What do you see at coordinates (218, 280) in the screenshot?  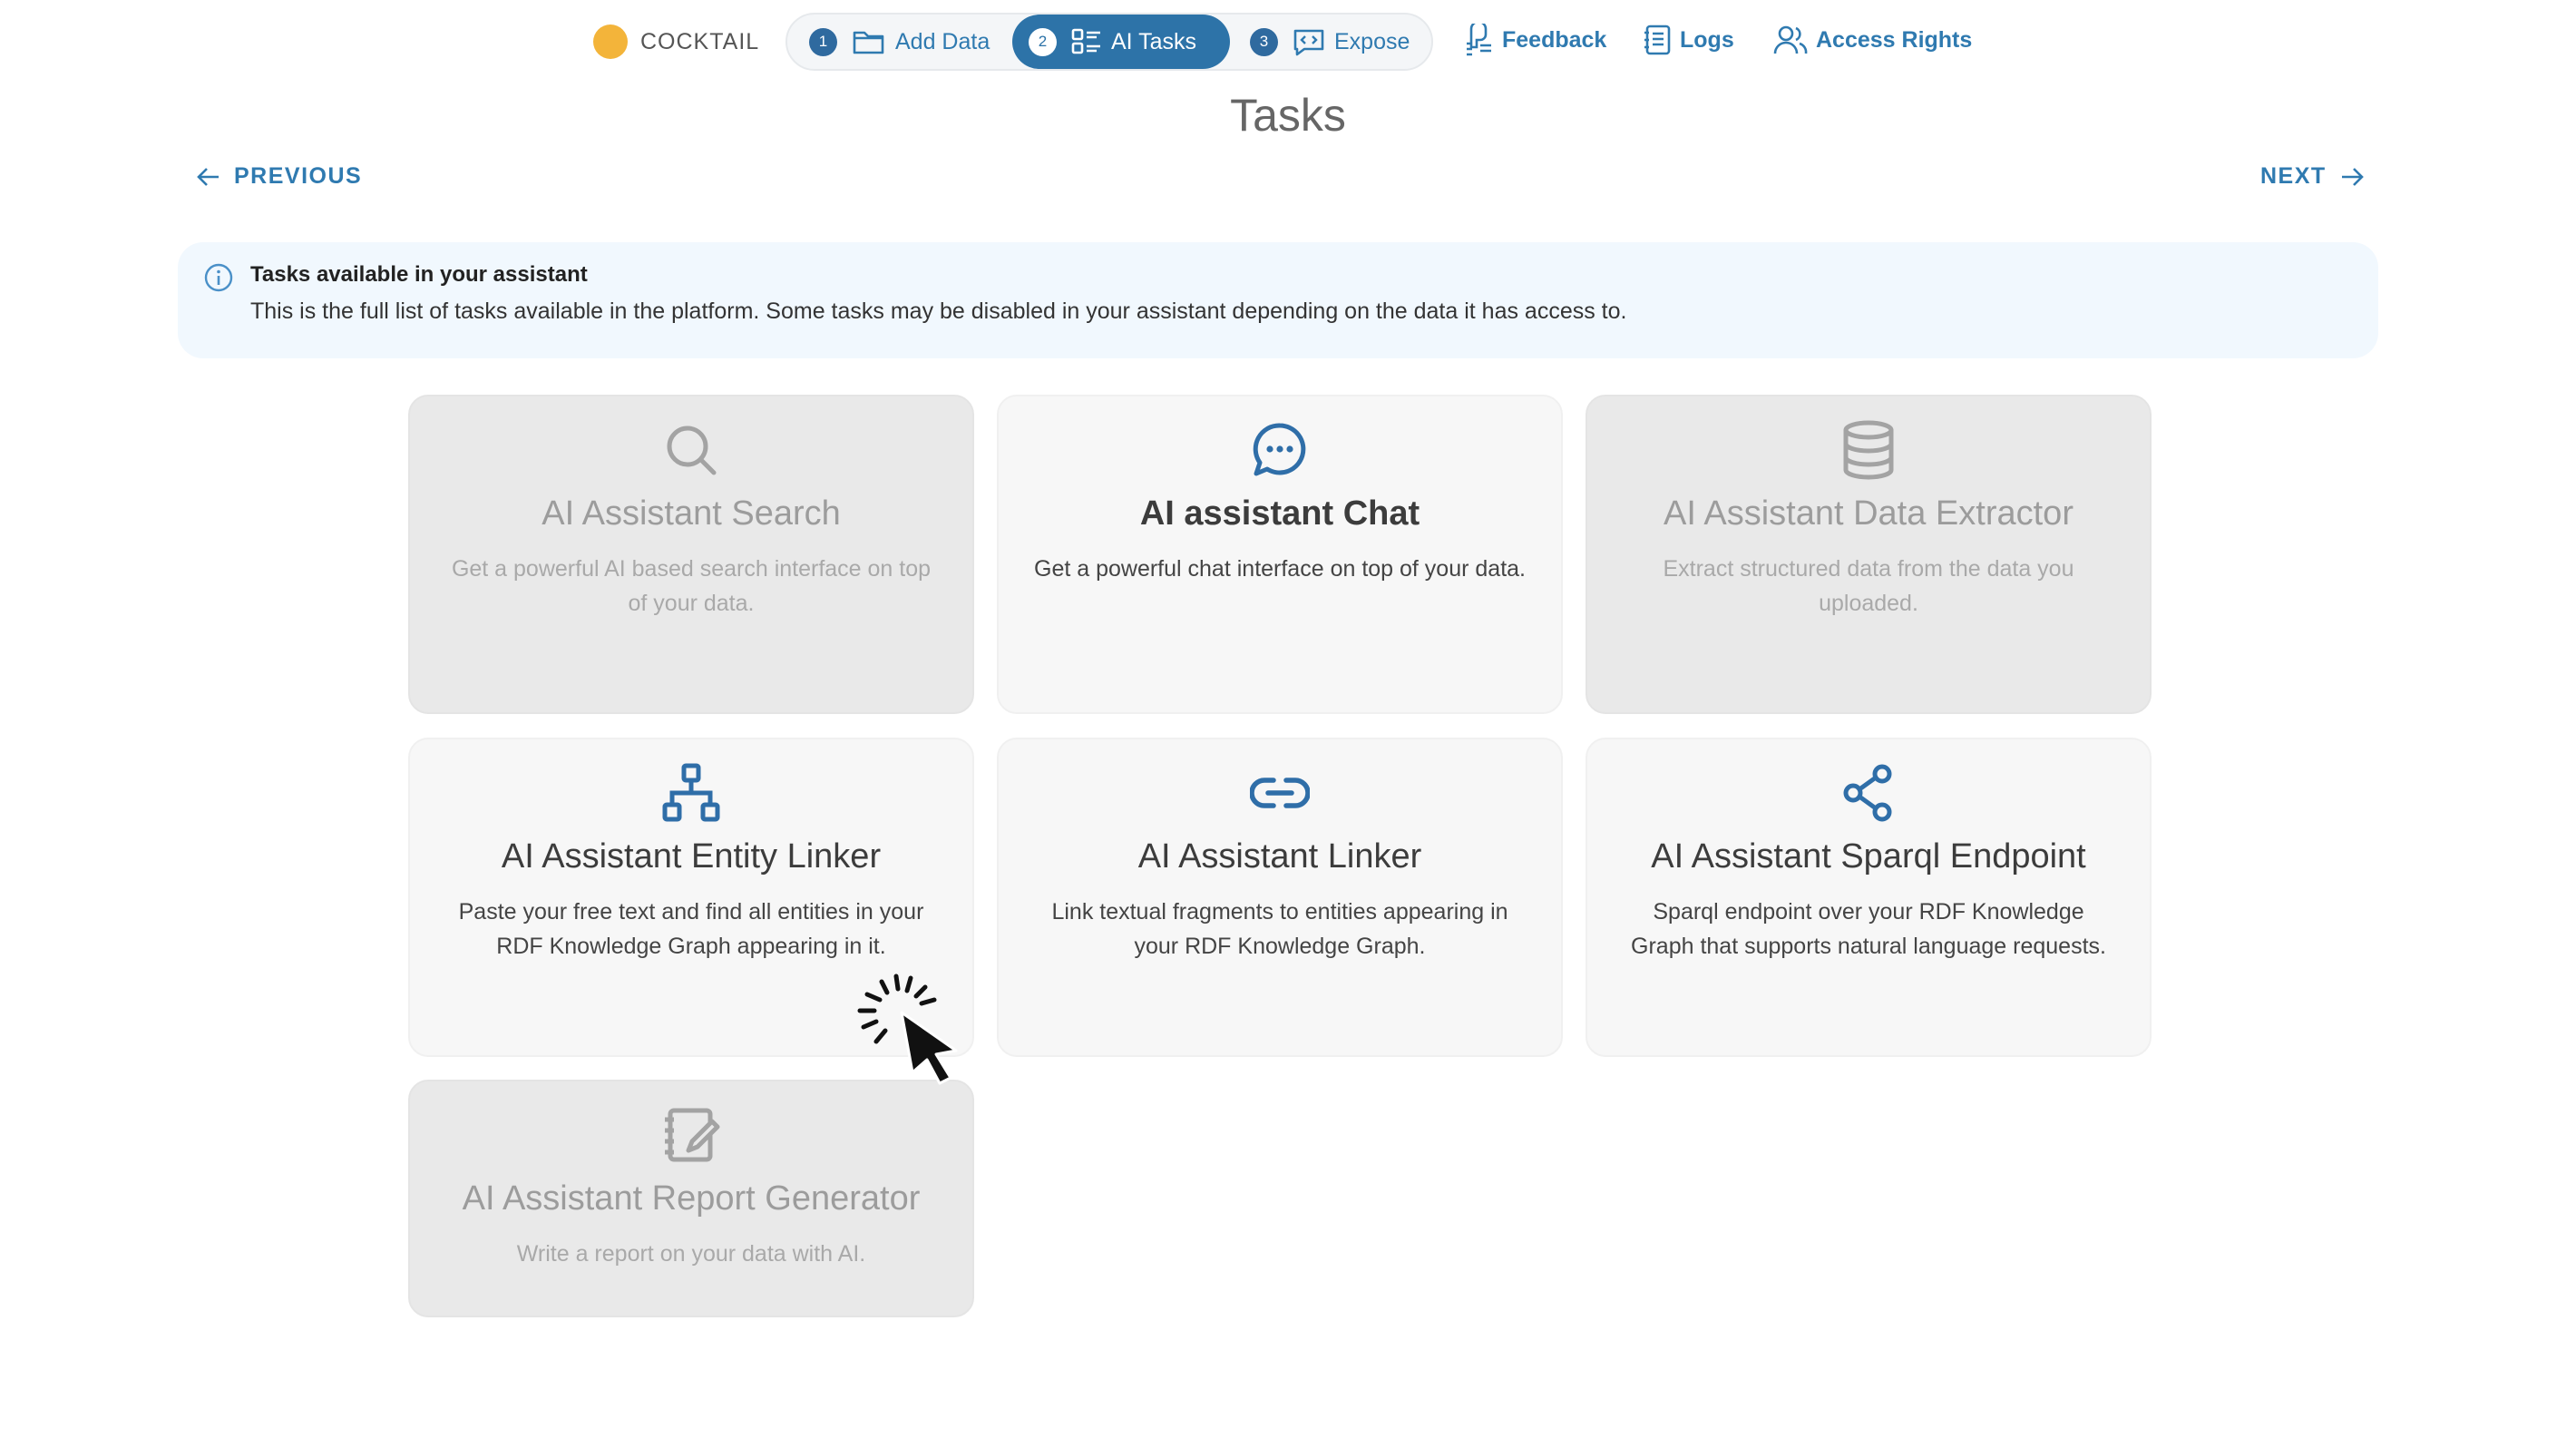 I see `info-icon` at bounding box center [218, 280].